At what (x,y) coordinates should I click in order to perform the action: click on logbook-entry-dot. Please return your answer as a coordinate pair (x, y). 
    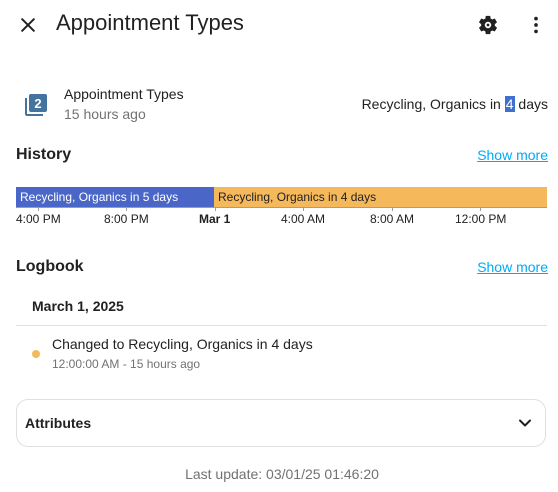
    Looking at the image, I should click on (36, 354).